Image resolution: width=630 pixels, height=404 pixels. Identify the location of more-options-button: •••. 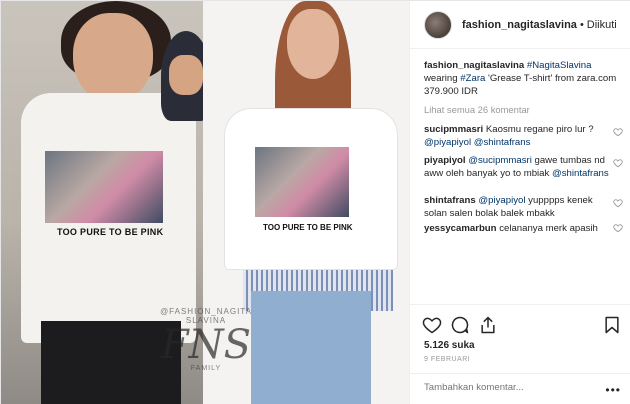
(613, 390).